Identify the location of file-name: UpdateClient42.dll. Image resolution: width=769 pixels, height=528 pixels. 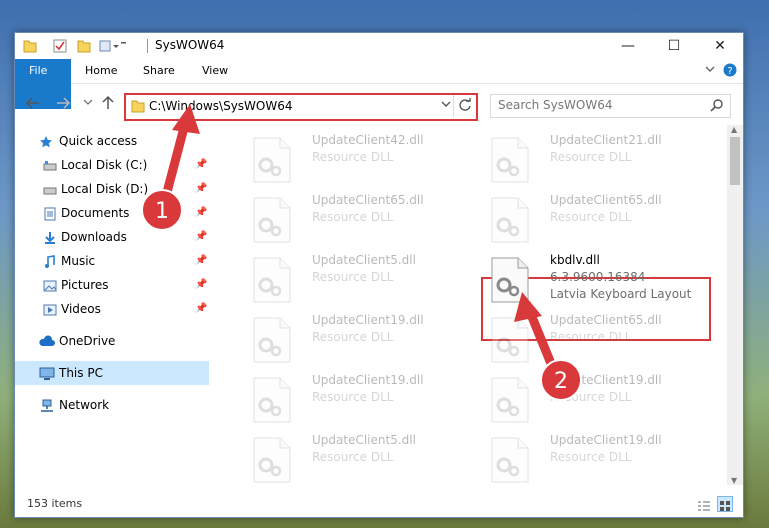
(368, 140).